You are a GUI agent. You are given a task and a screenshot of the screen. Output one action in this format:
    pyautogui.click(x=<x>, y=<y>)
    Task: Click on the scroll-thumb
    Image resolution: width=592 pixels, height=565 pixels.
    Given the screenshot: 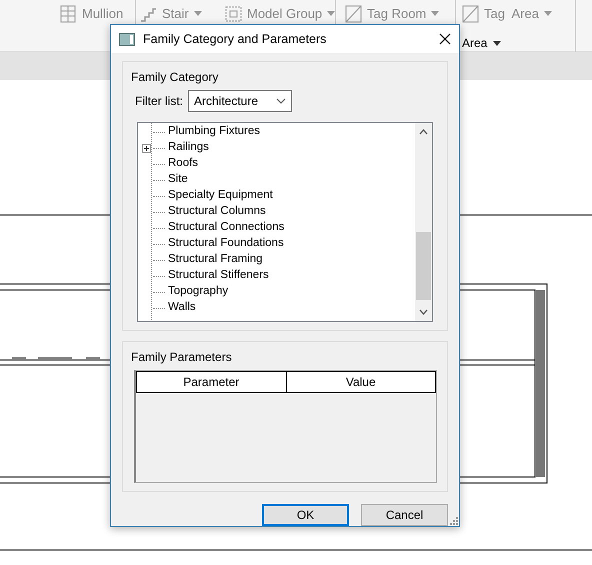 What is the action you would take?
    pyautogui.click(x=423, y=266)
    